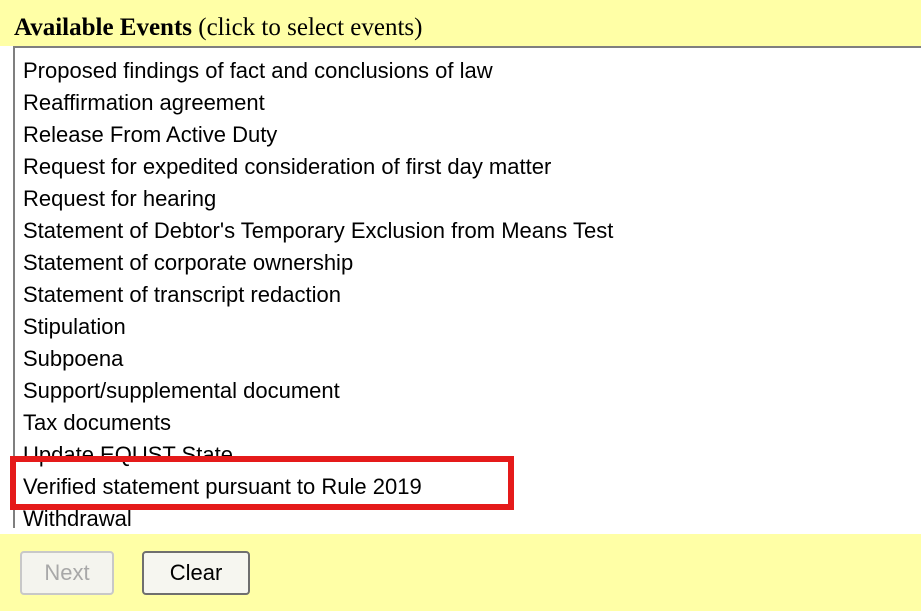 Image resolution: width=921 pixels, height=611 pixels. What do you see at coordinates (460, 572) in the screenshot?
I see `footer-band` at bounding box center [460, 572].